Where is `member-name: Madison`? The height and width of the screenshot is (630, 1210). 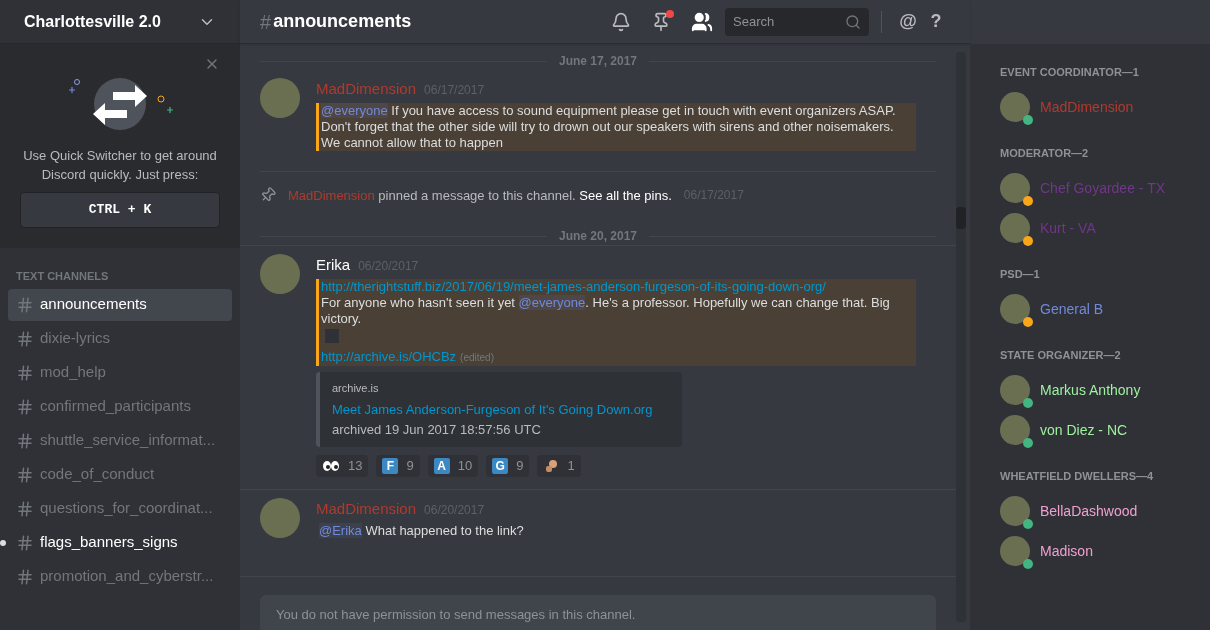
member-name: Madison is located at coordinates (1066, 551).